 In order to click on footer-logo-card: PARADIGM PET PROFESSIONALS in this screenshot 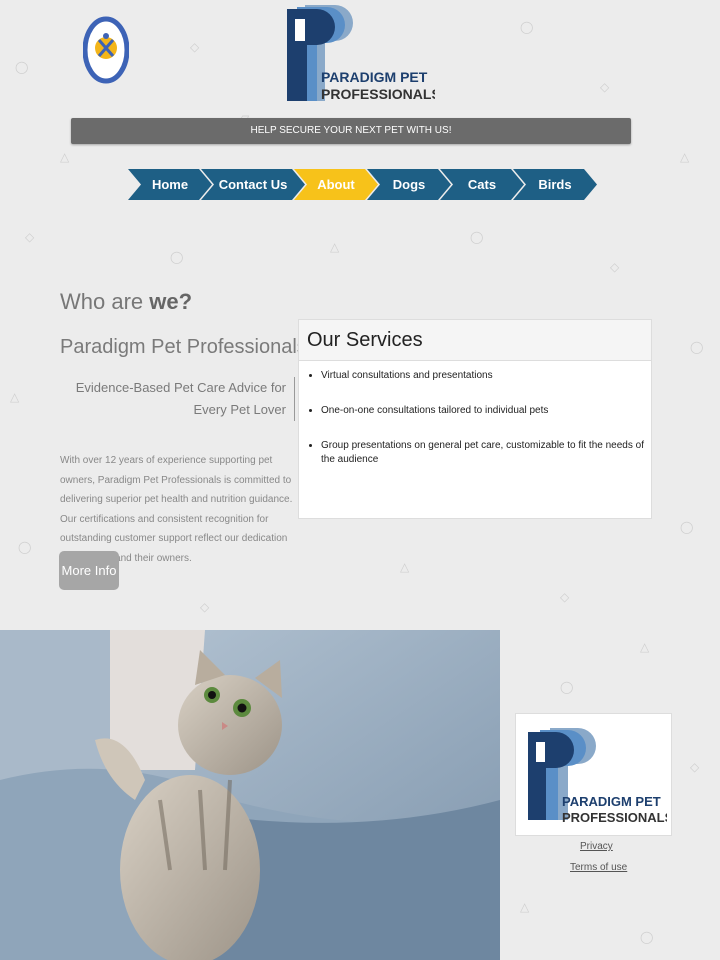, I will do `click(593, 774)`.